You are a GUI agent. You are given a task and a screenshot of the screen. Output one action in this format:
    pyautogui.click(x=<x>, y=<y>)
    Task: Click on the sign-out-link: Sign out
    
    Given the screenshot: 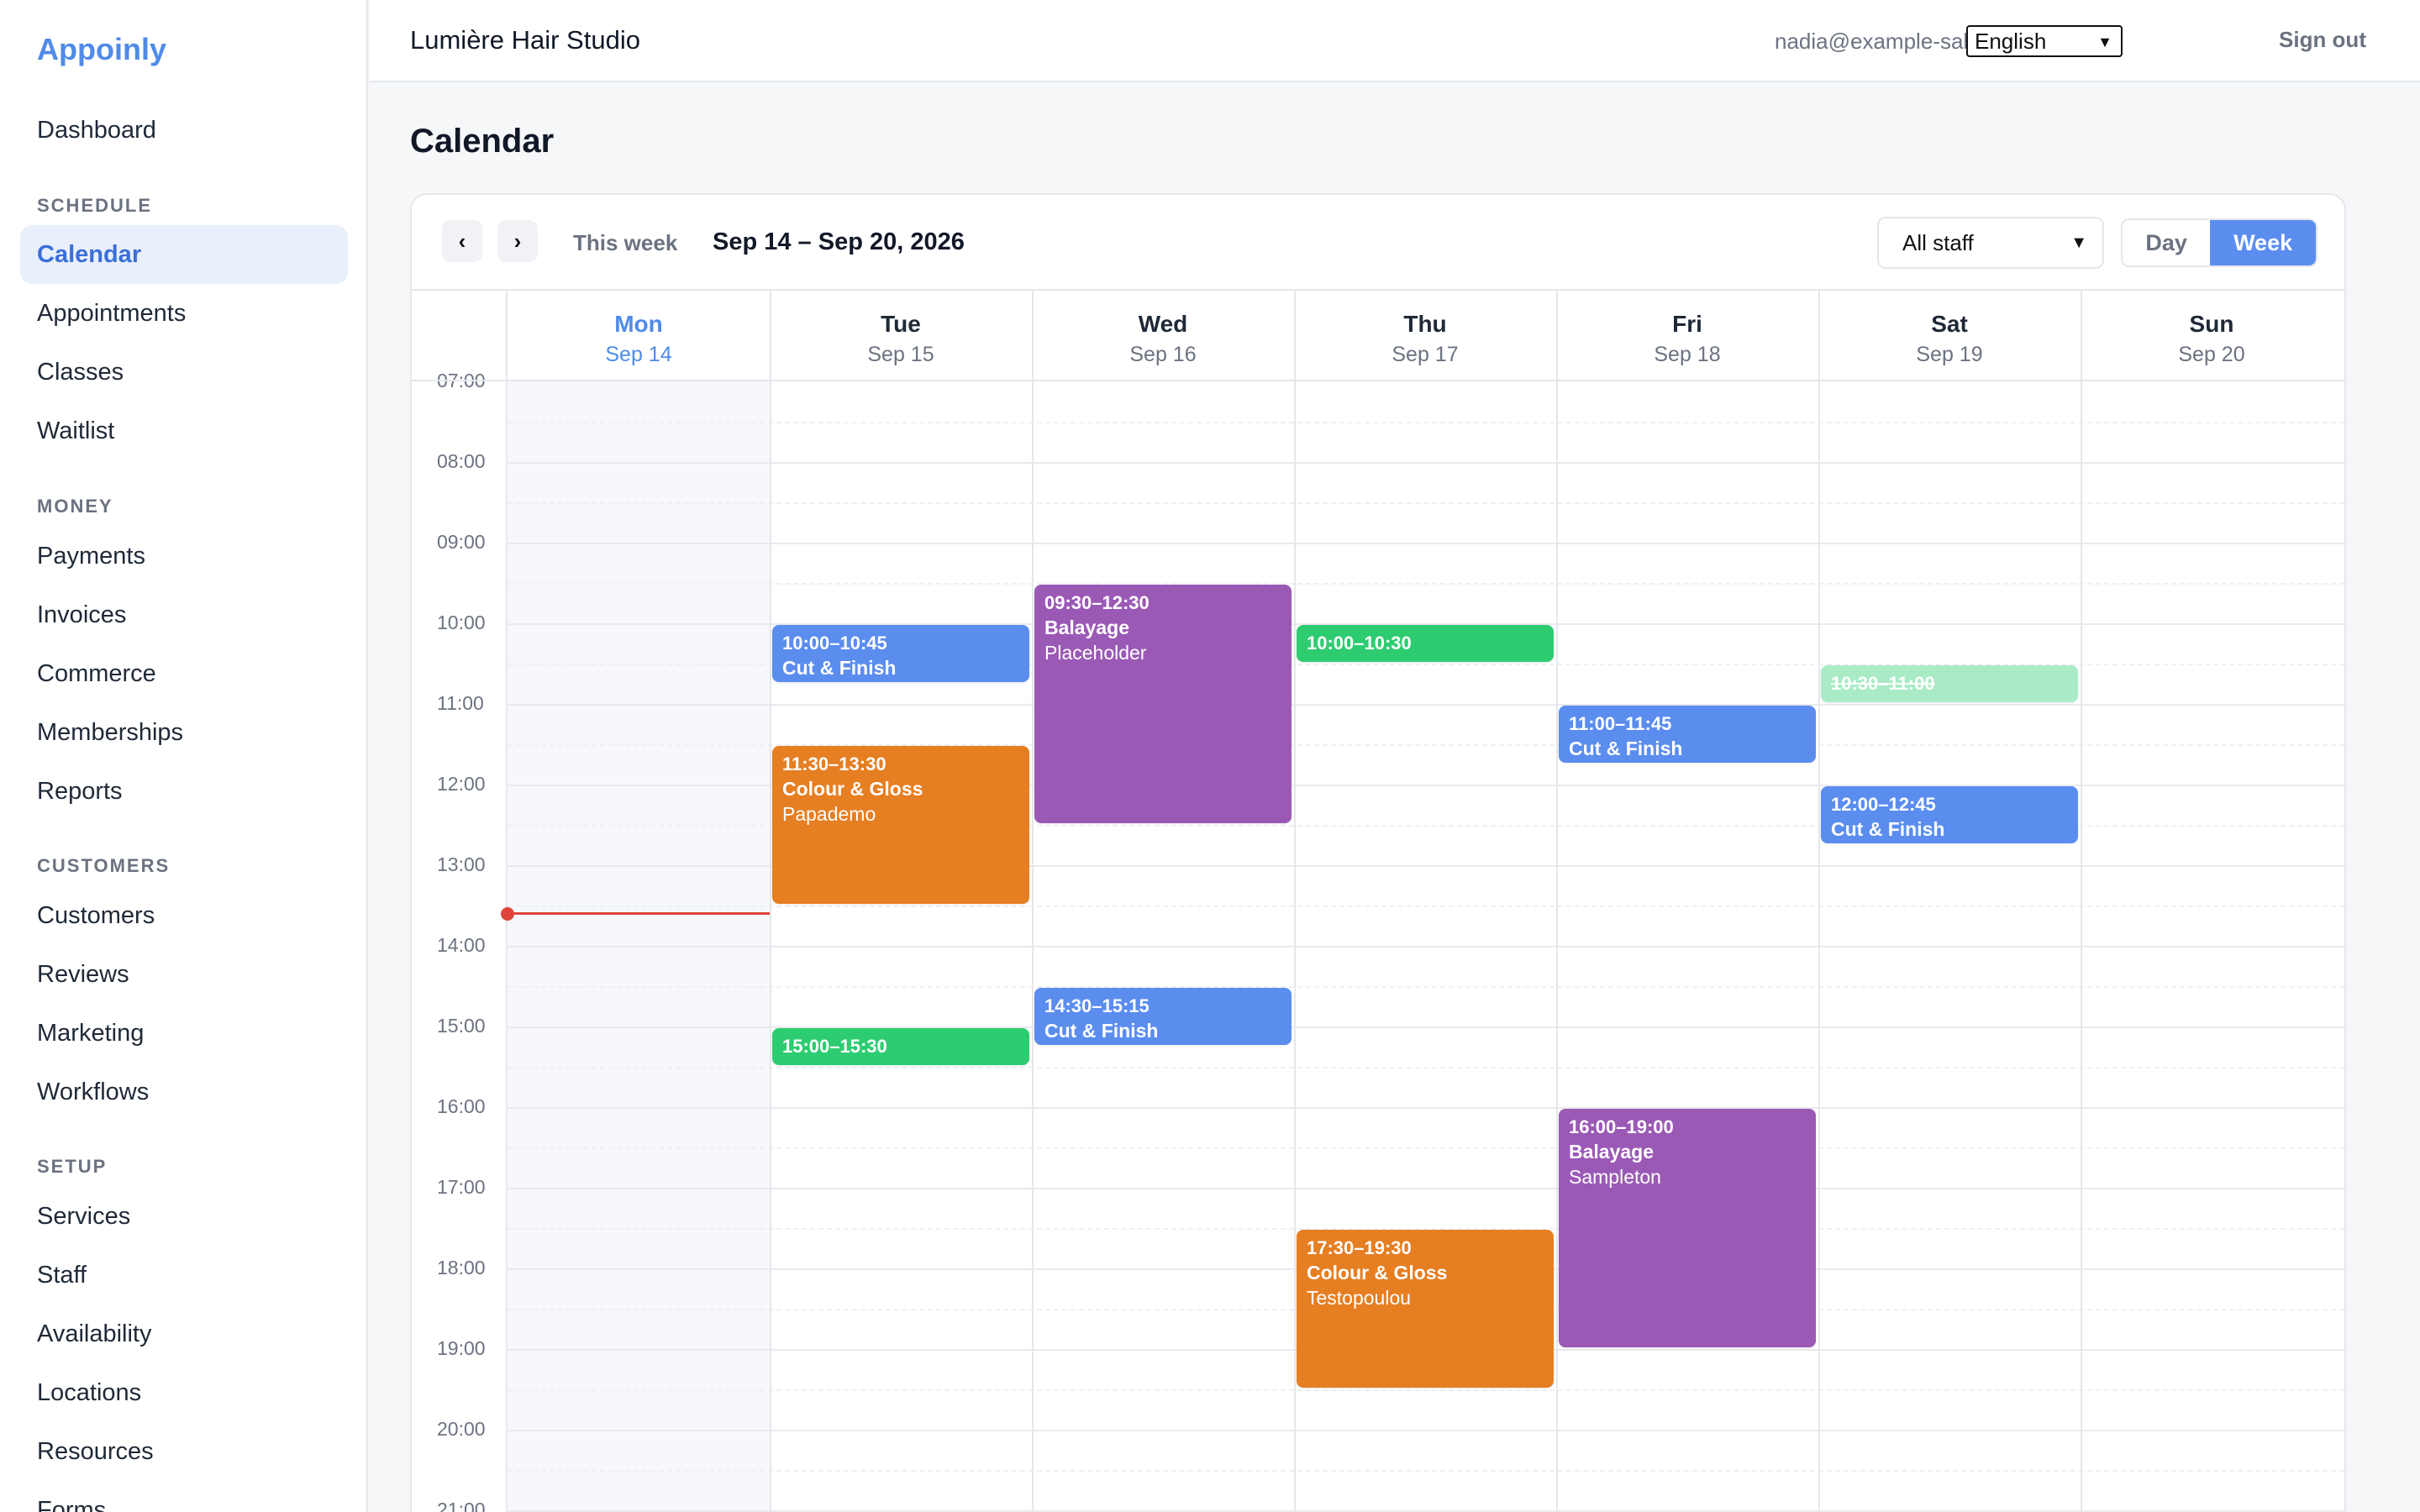 What is the action you would take?
    pyautogui.click(x=2323, y=40)
    